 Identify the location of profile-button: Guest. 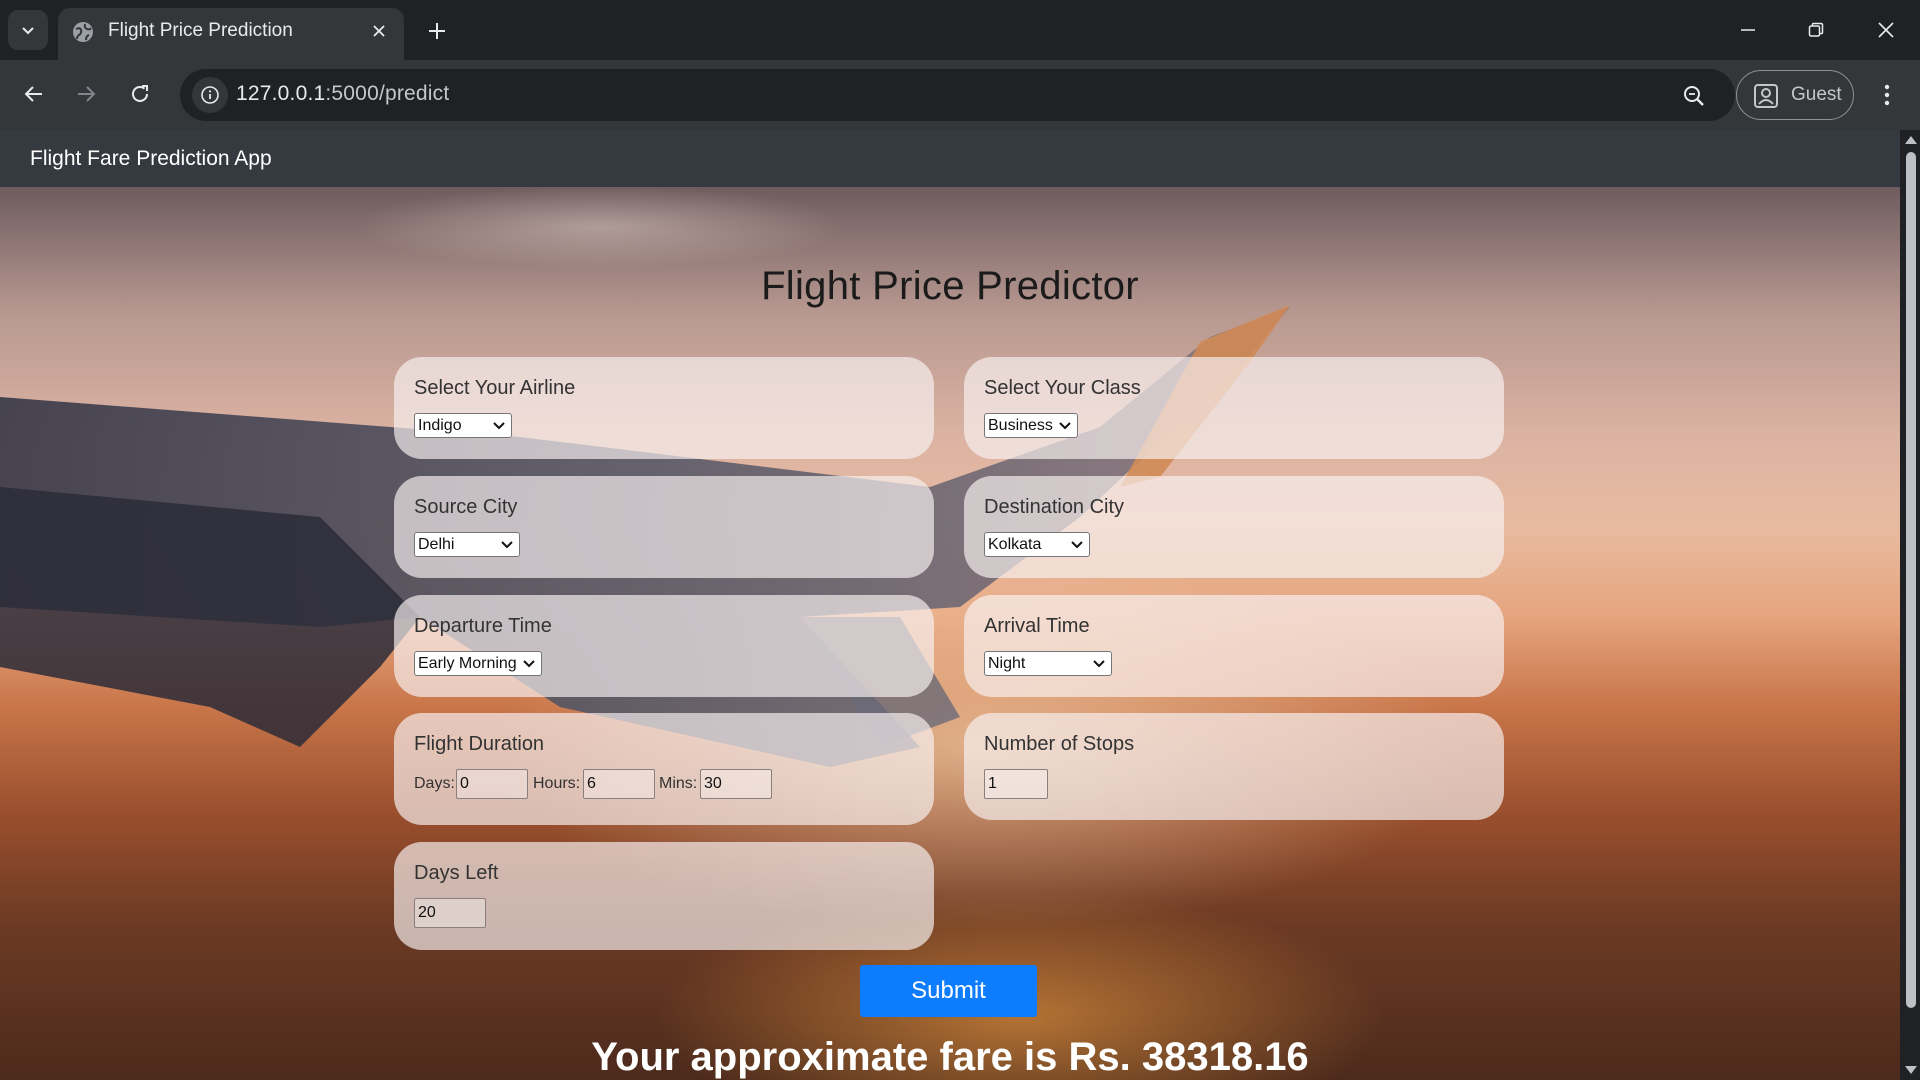
(1795, 95).